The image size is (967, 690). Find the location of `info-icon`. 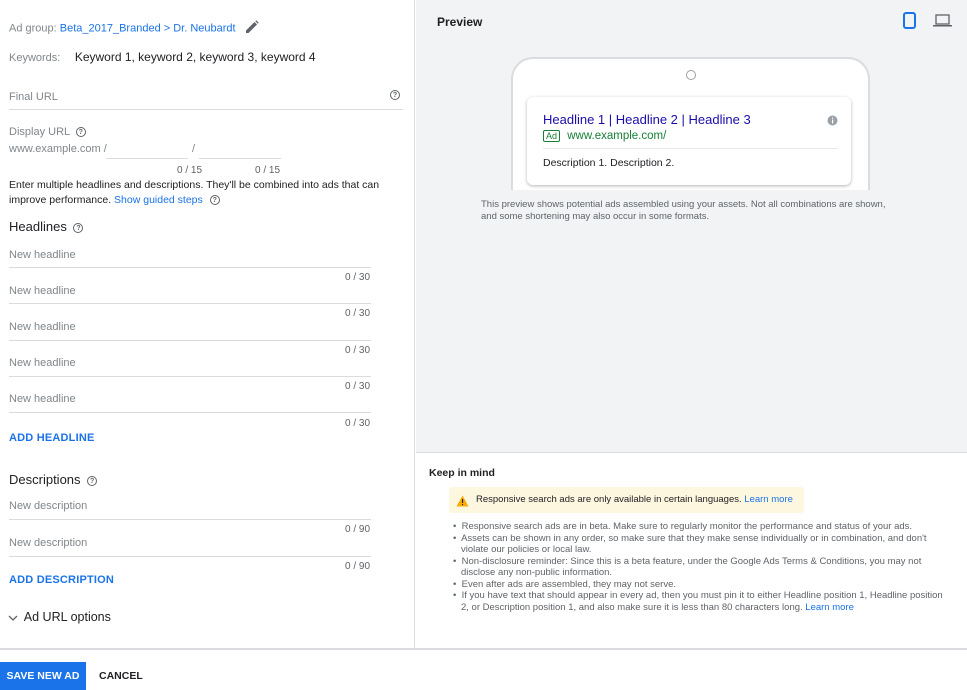

info-icon is located at coordinates (832, 122).